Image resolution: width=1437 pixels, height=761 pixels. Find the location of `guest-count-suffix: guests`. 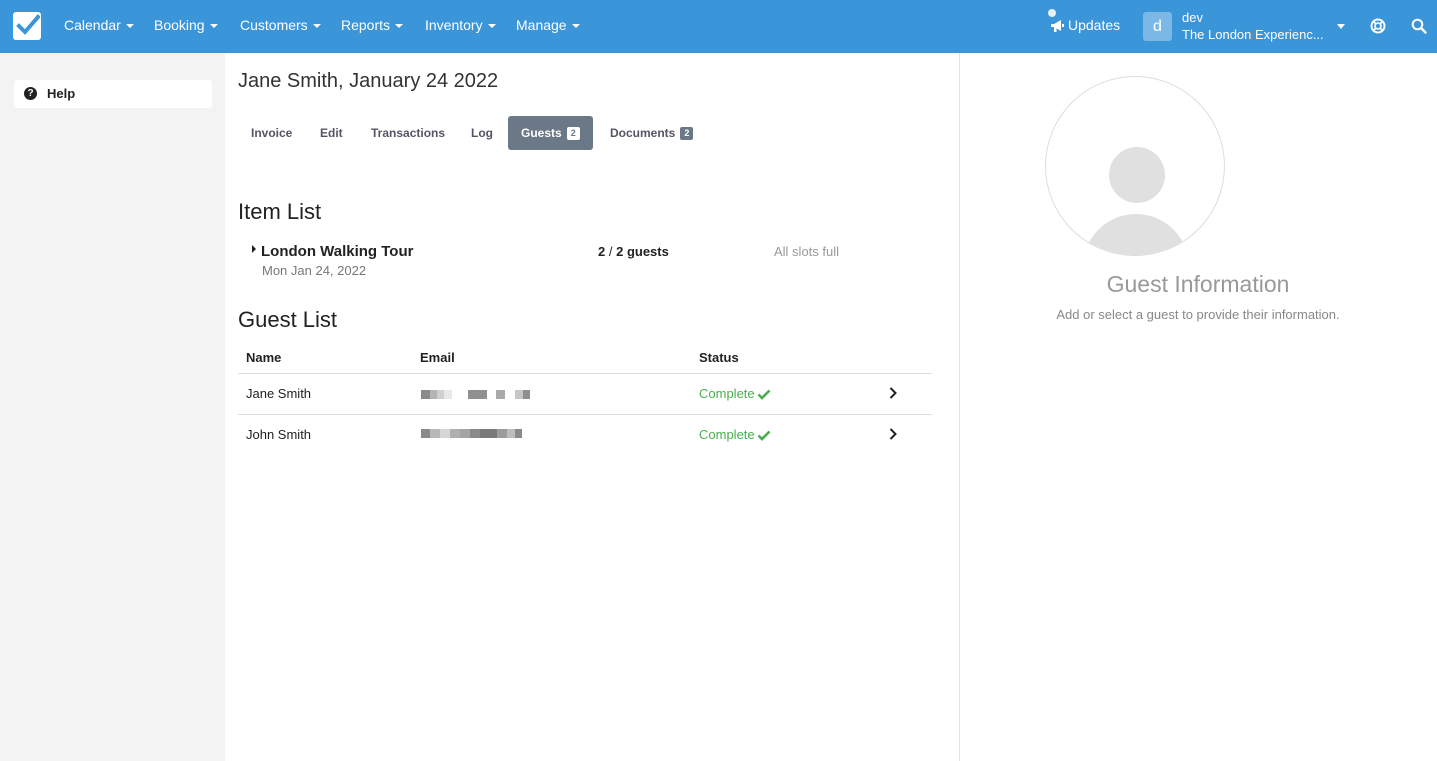

guest-count-suffix: guests is located at coordinates (647, 251).